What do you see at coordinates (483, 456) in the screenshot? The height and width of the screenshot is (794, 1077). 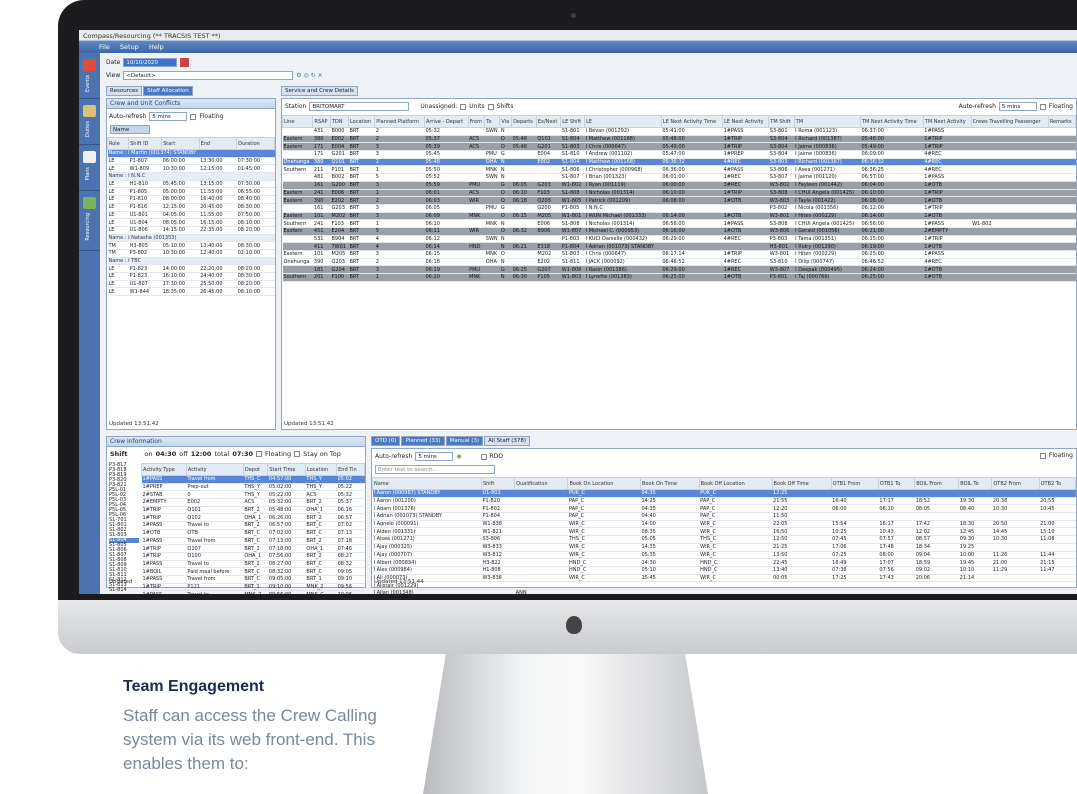 I see `rdo-checkbox` at bounding box center [483, 456].